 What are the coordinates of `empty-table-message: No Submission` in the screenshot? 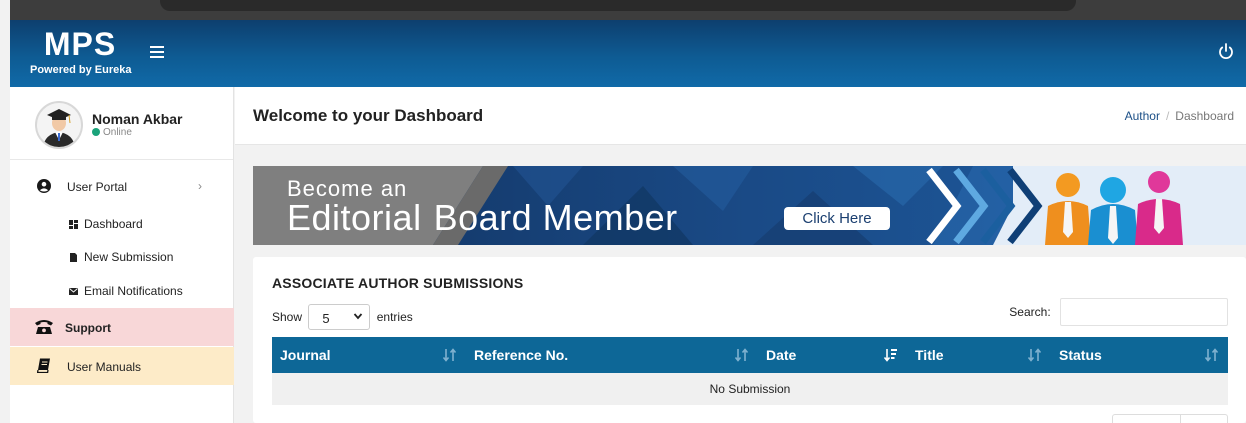 It's located at (750, 389).